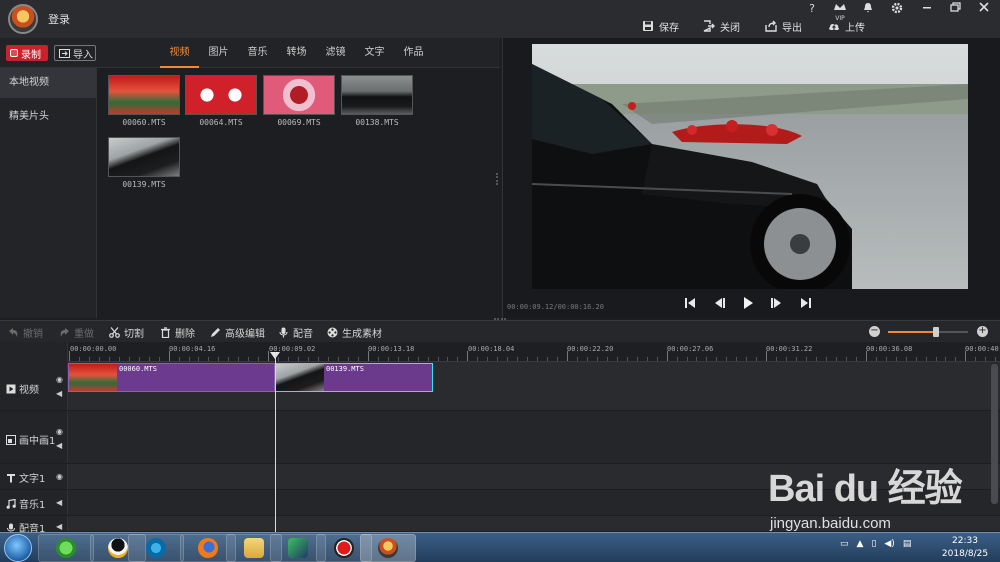 The height and width of the screenshot is (562, 1000). I want to click on playhead, so click(275, 443).